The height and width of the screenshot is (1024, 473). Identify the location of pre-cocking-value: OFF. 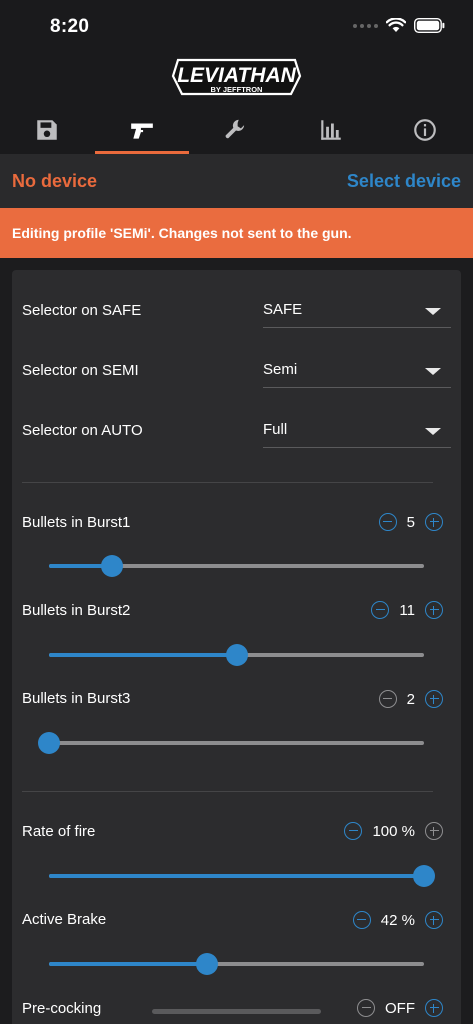
(400, 1008).